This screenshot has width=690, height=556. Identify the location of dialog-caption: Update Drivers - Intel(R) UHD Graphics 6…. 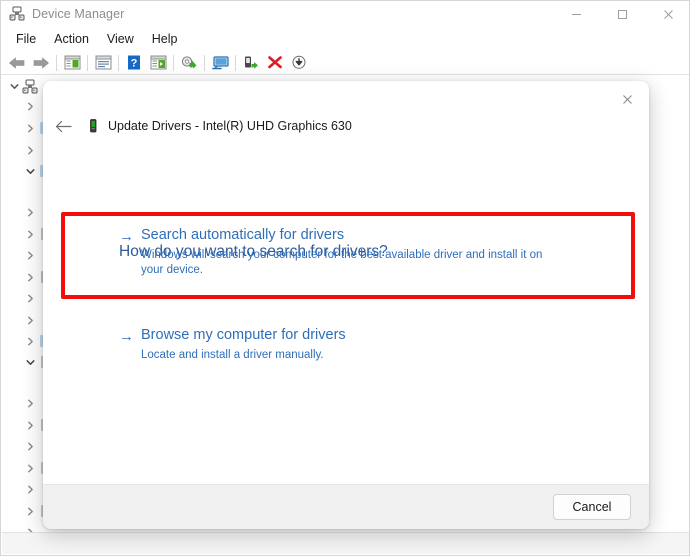
(230, 126).